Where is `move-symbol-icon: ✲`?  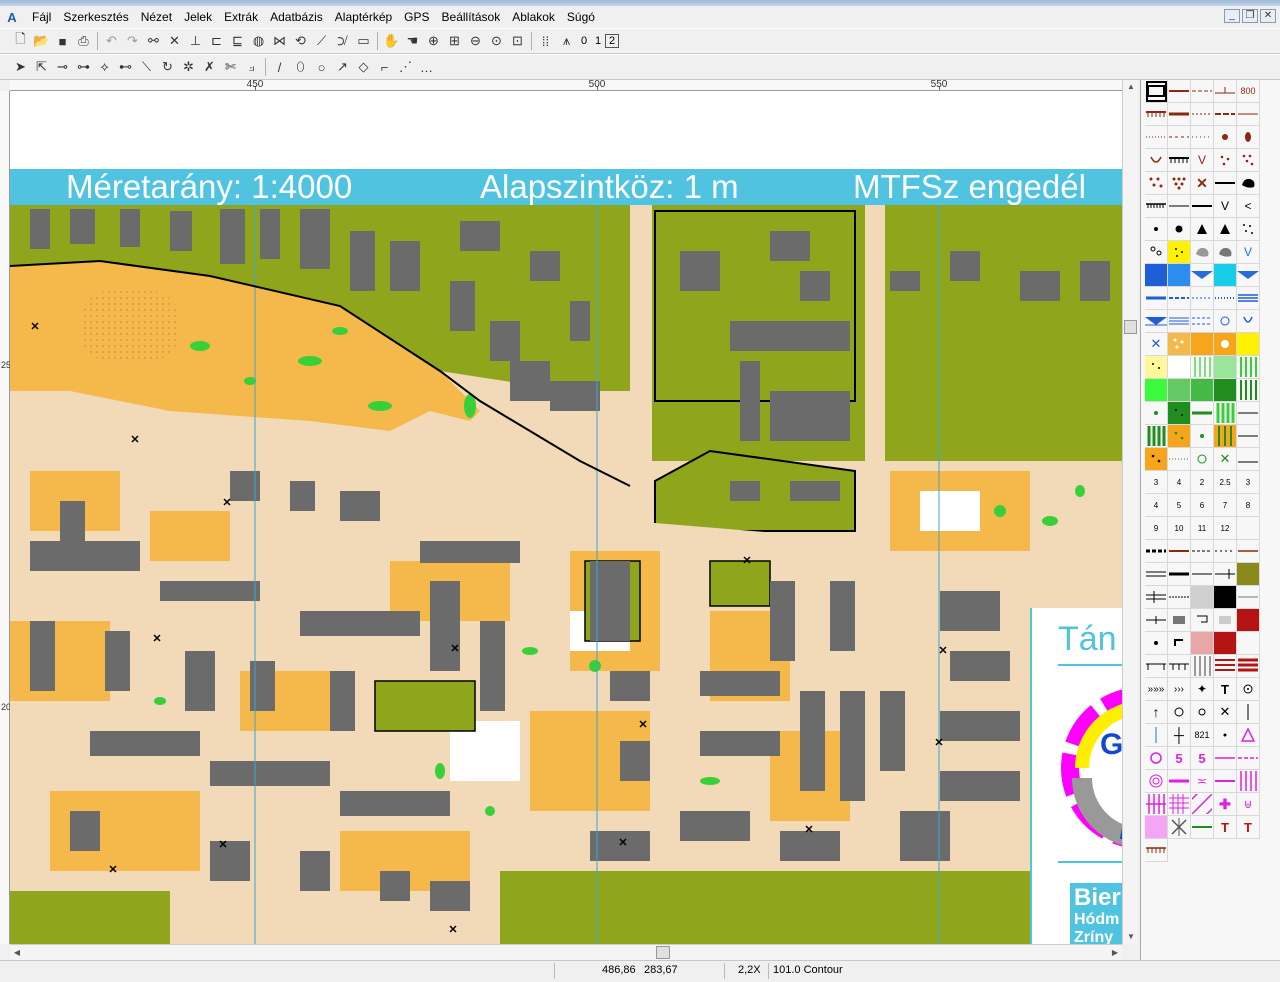
move-symbol-icon: ✲ is located at coordinates (188, 67).